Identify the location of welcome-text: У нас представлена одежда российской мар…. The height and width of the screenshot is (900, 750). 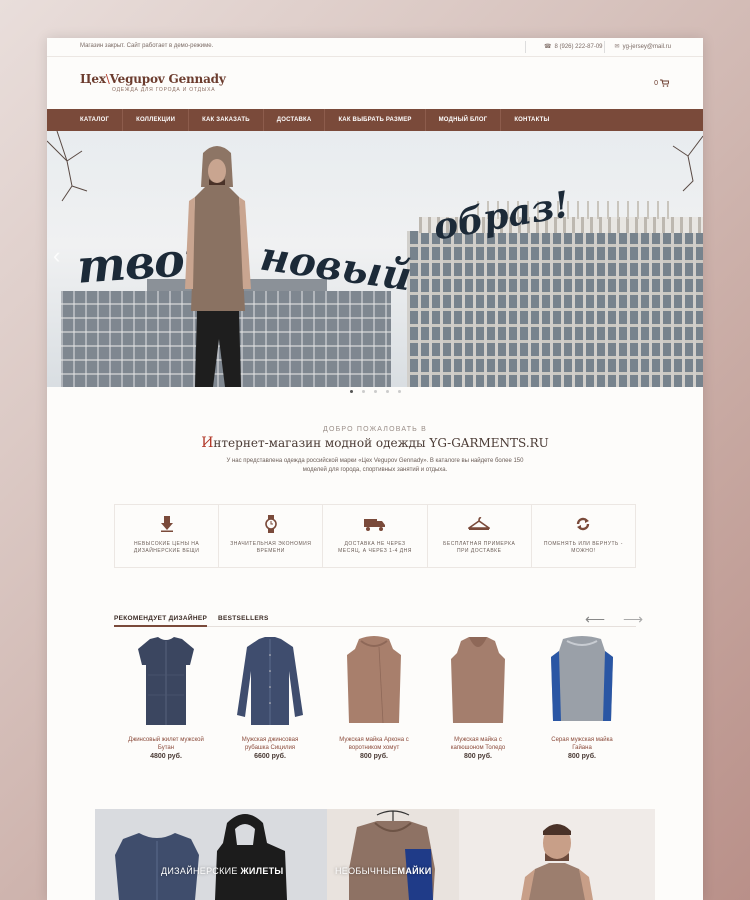
(375, 465).